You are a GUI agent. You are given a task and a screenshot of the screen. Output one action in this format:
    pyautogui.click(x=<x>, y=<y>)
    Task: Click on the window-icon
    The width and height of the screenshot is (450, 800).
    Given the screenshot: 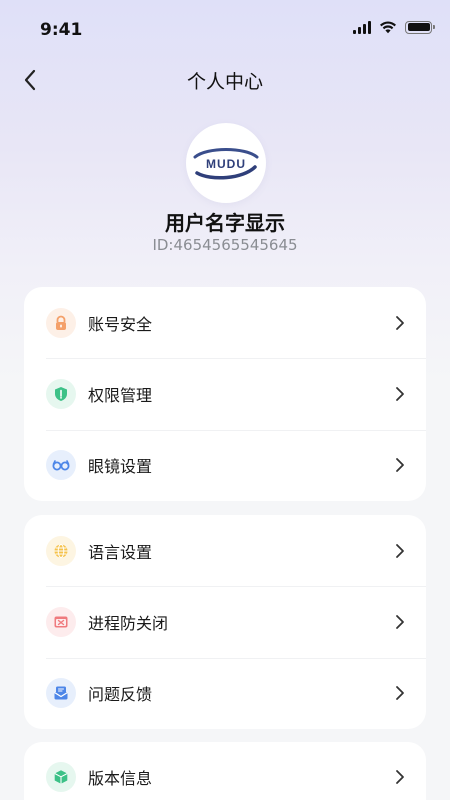 What is the action you would take?
    pyautogui.click(x=61, y=621)
    